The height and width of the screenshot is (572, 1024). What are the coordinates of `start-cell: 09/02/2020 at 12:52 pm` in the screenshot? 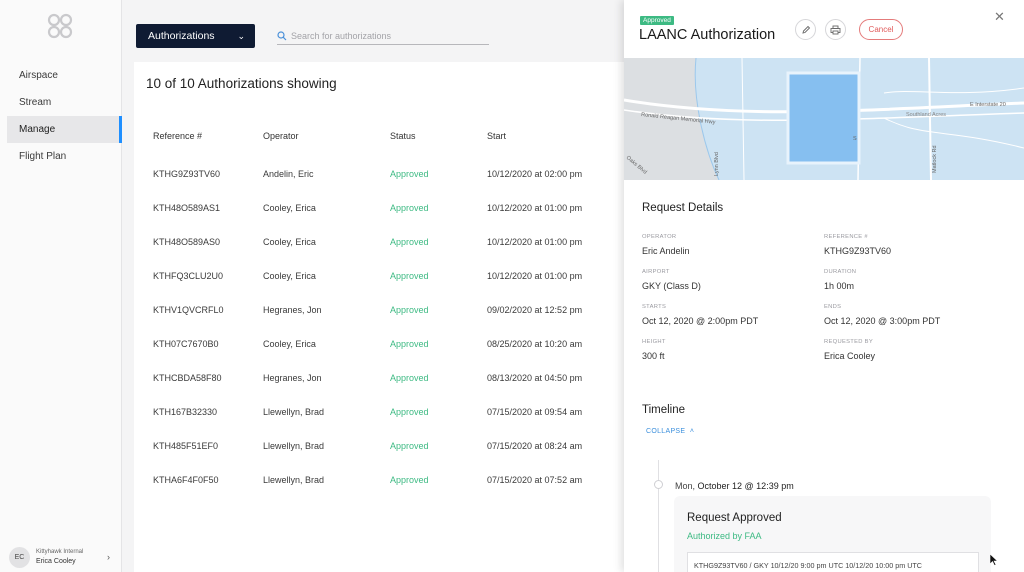 It's located at (535, 310).